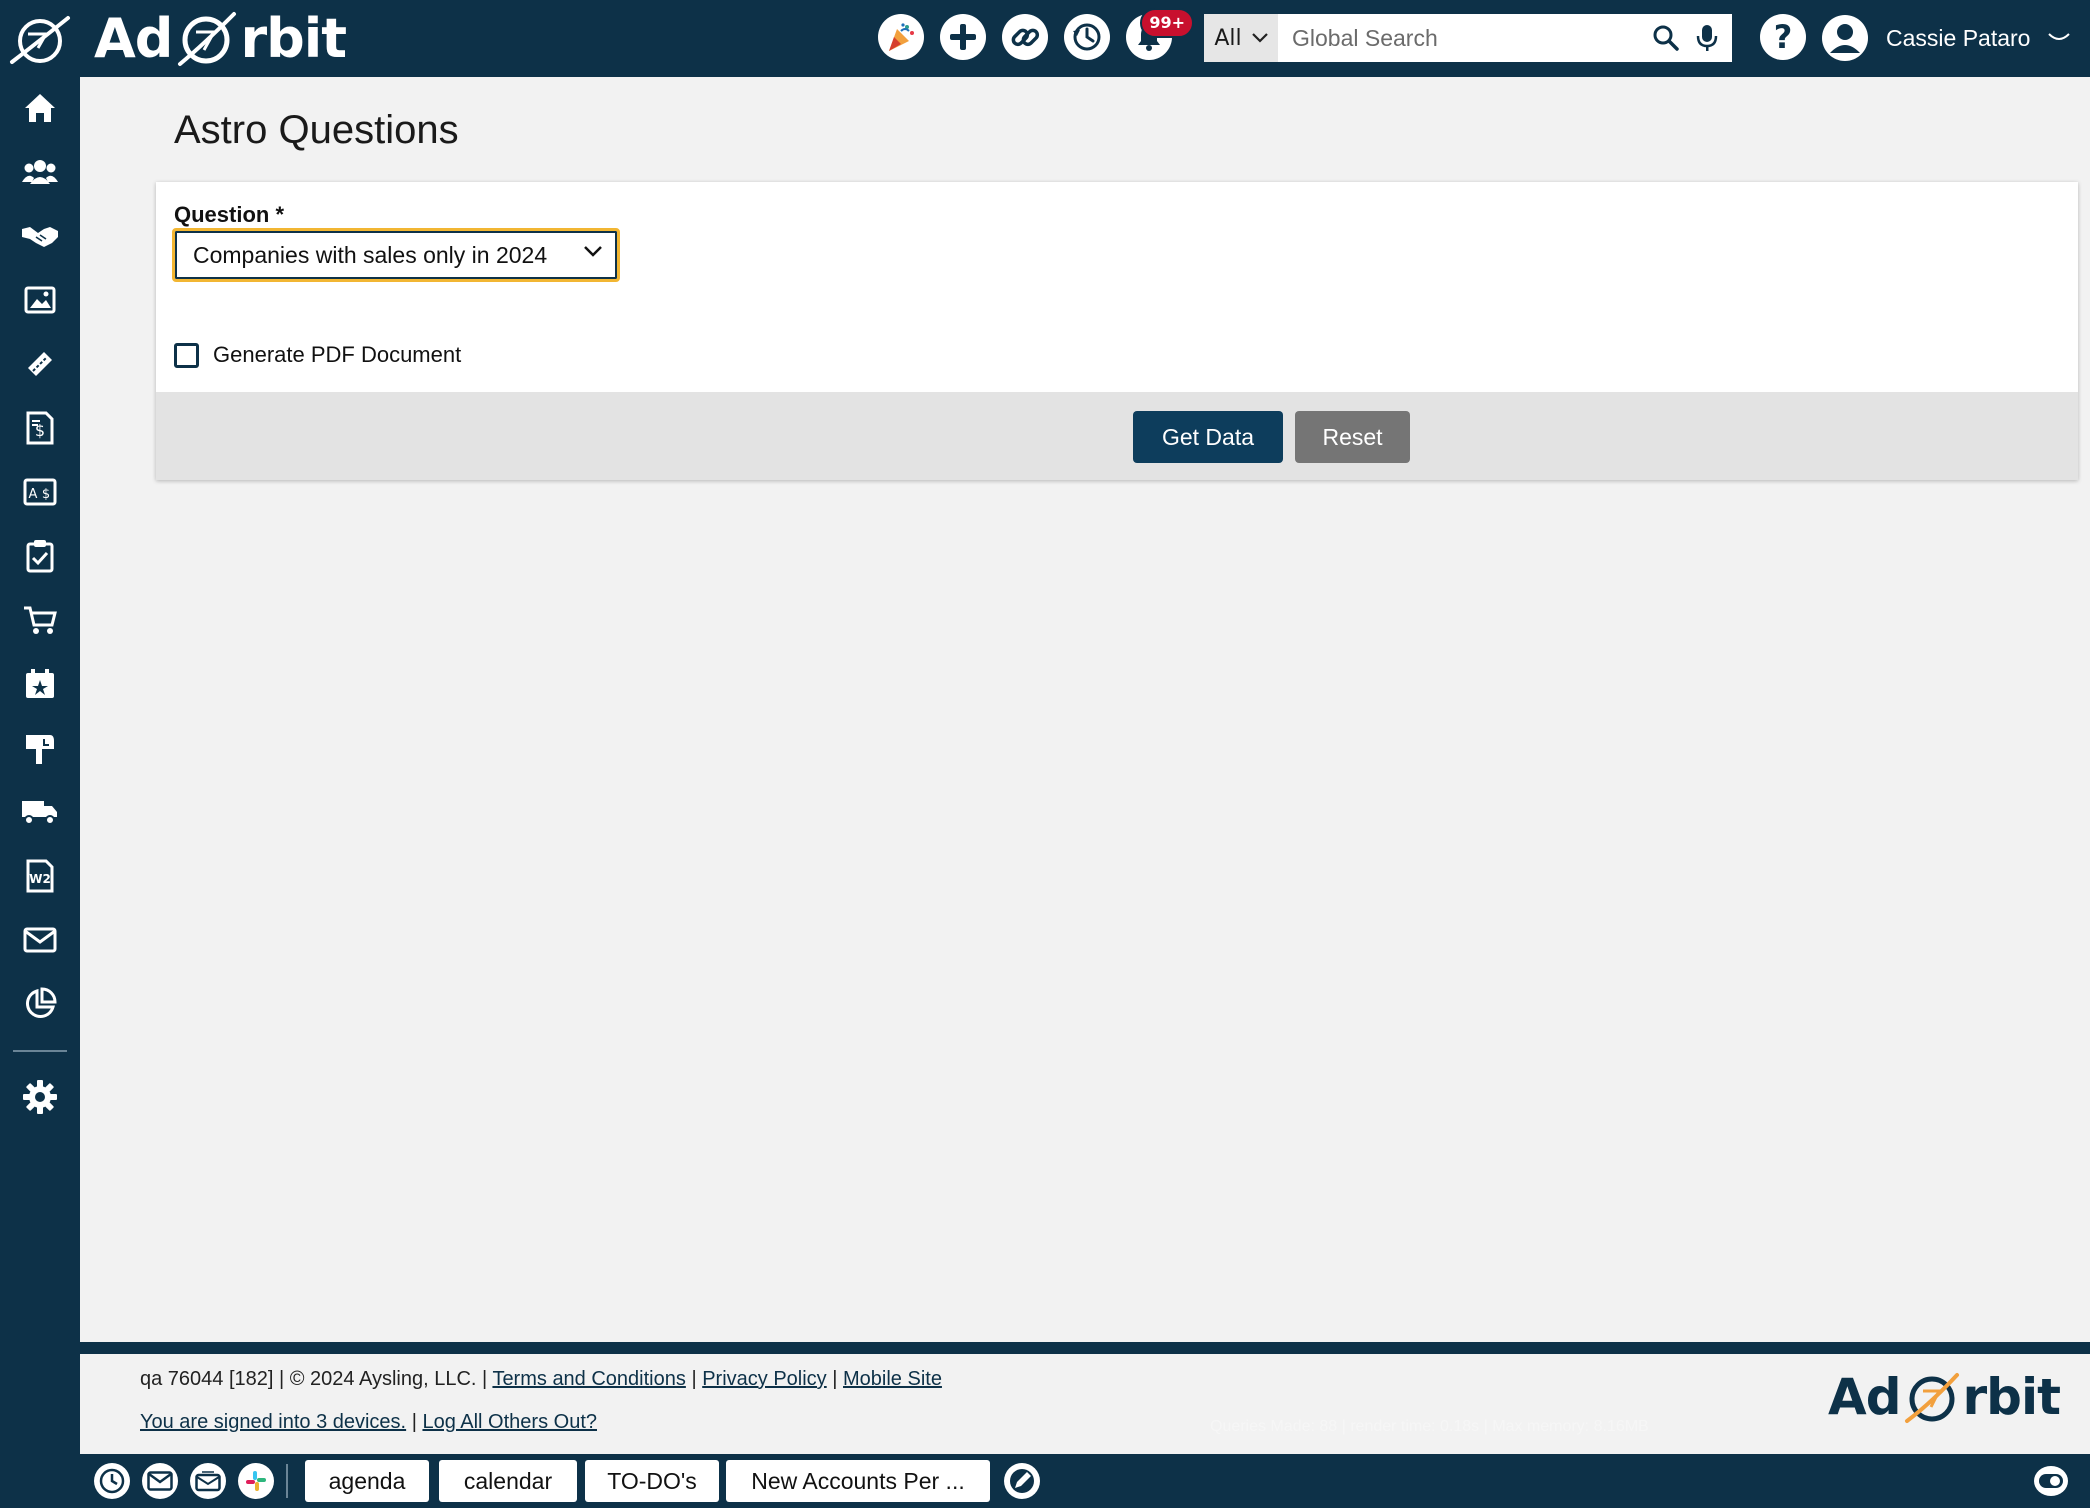 The image size is (2090, 1508). I want to click on sidebar-item-events, so click(40, 684).